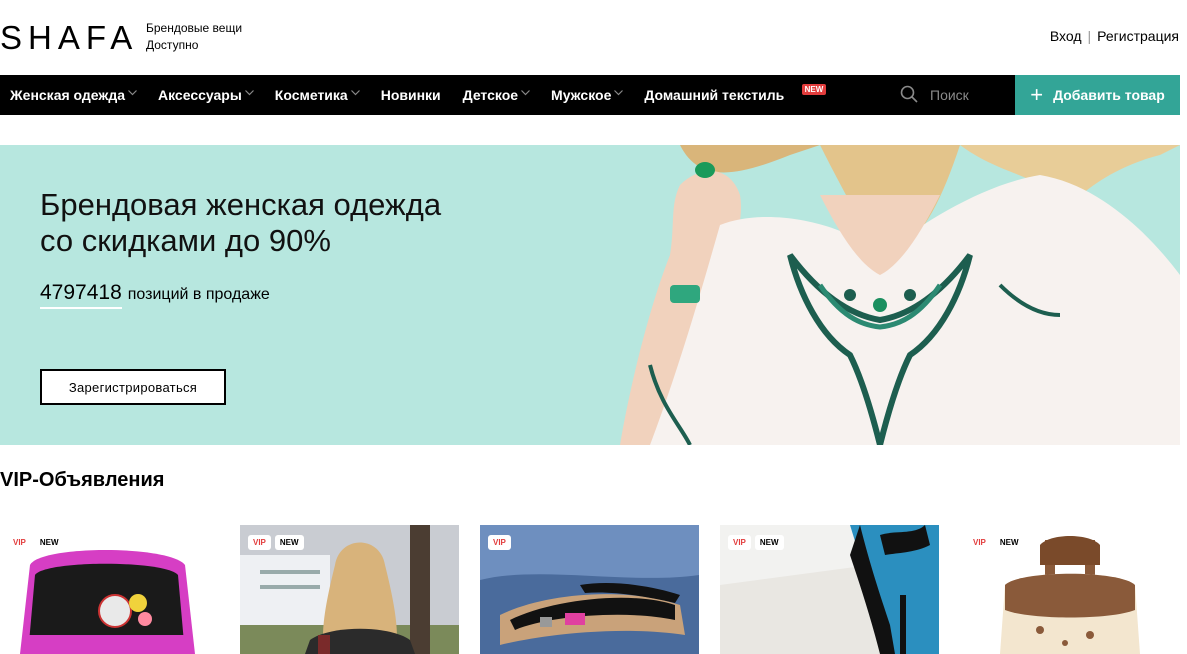 This screenshot has height=654, width=1187. I want to click on nav-item-mens: Мужское, so click(587, 95).